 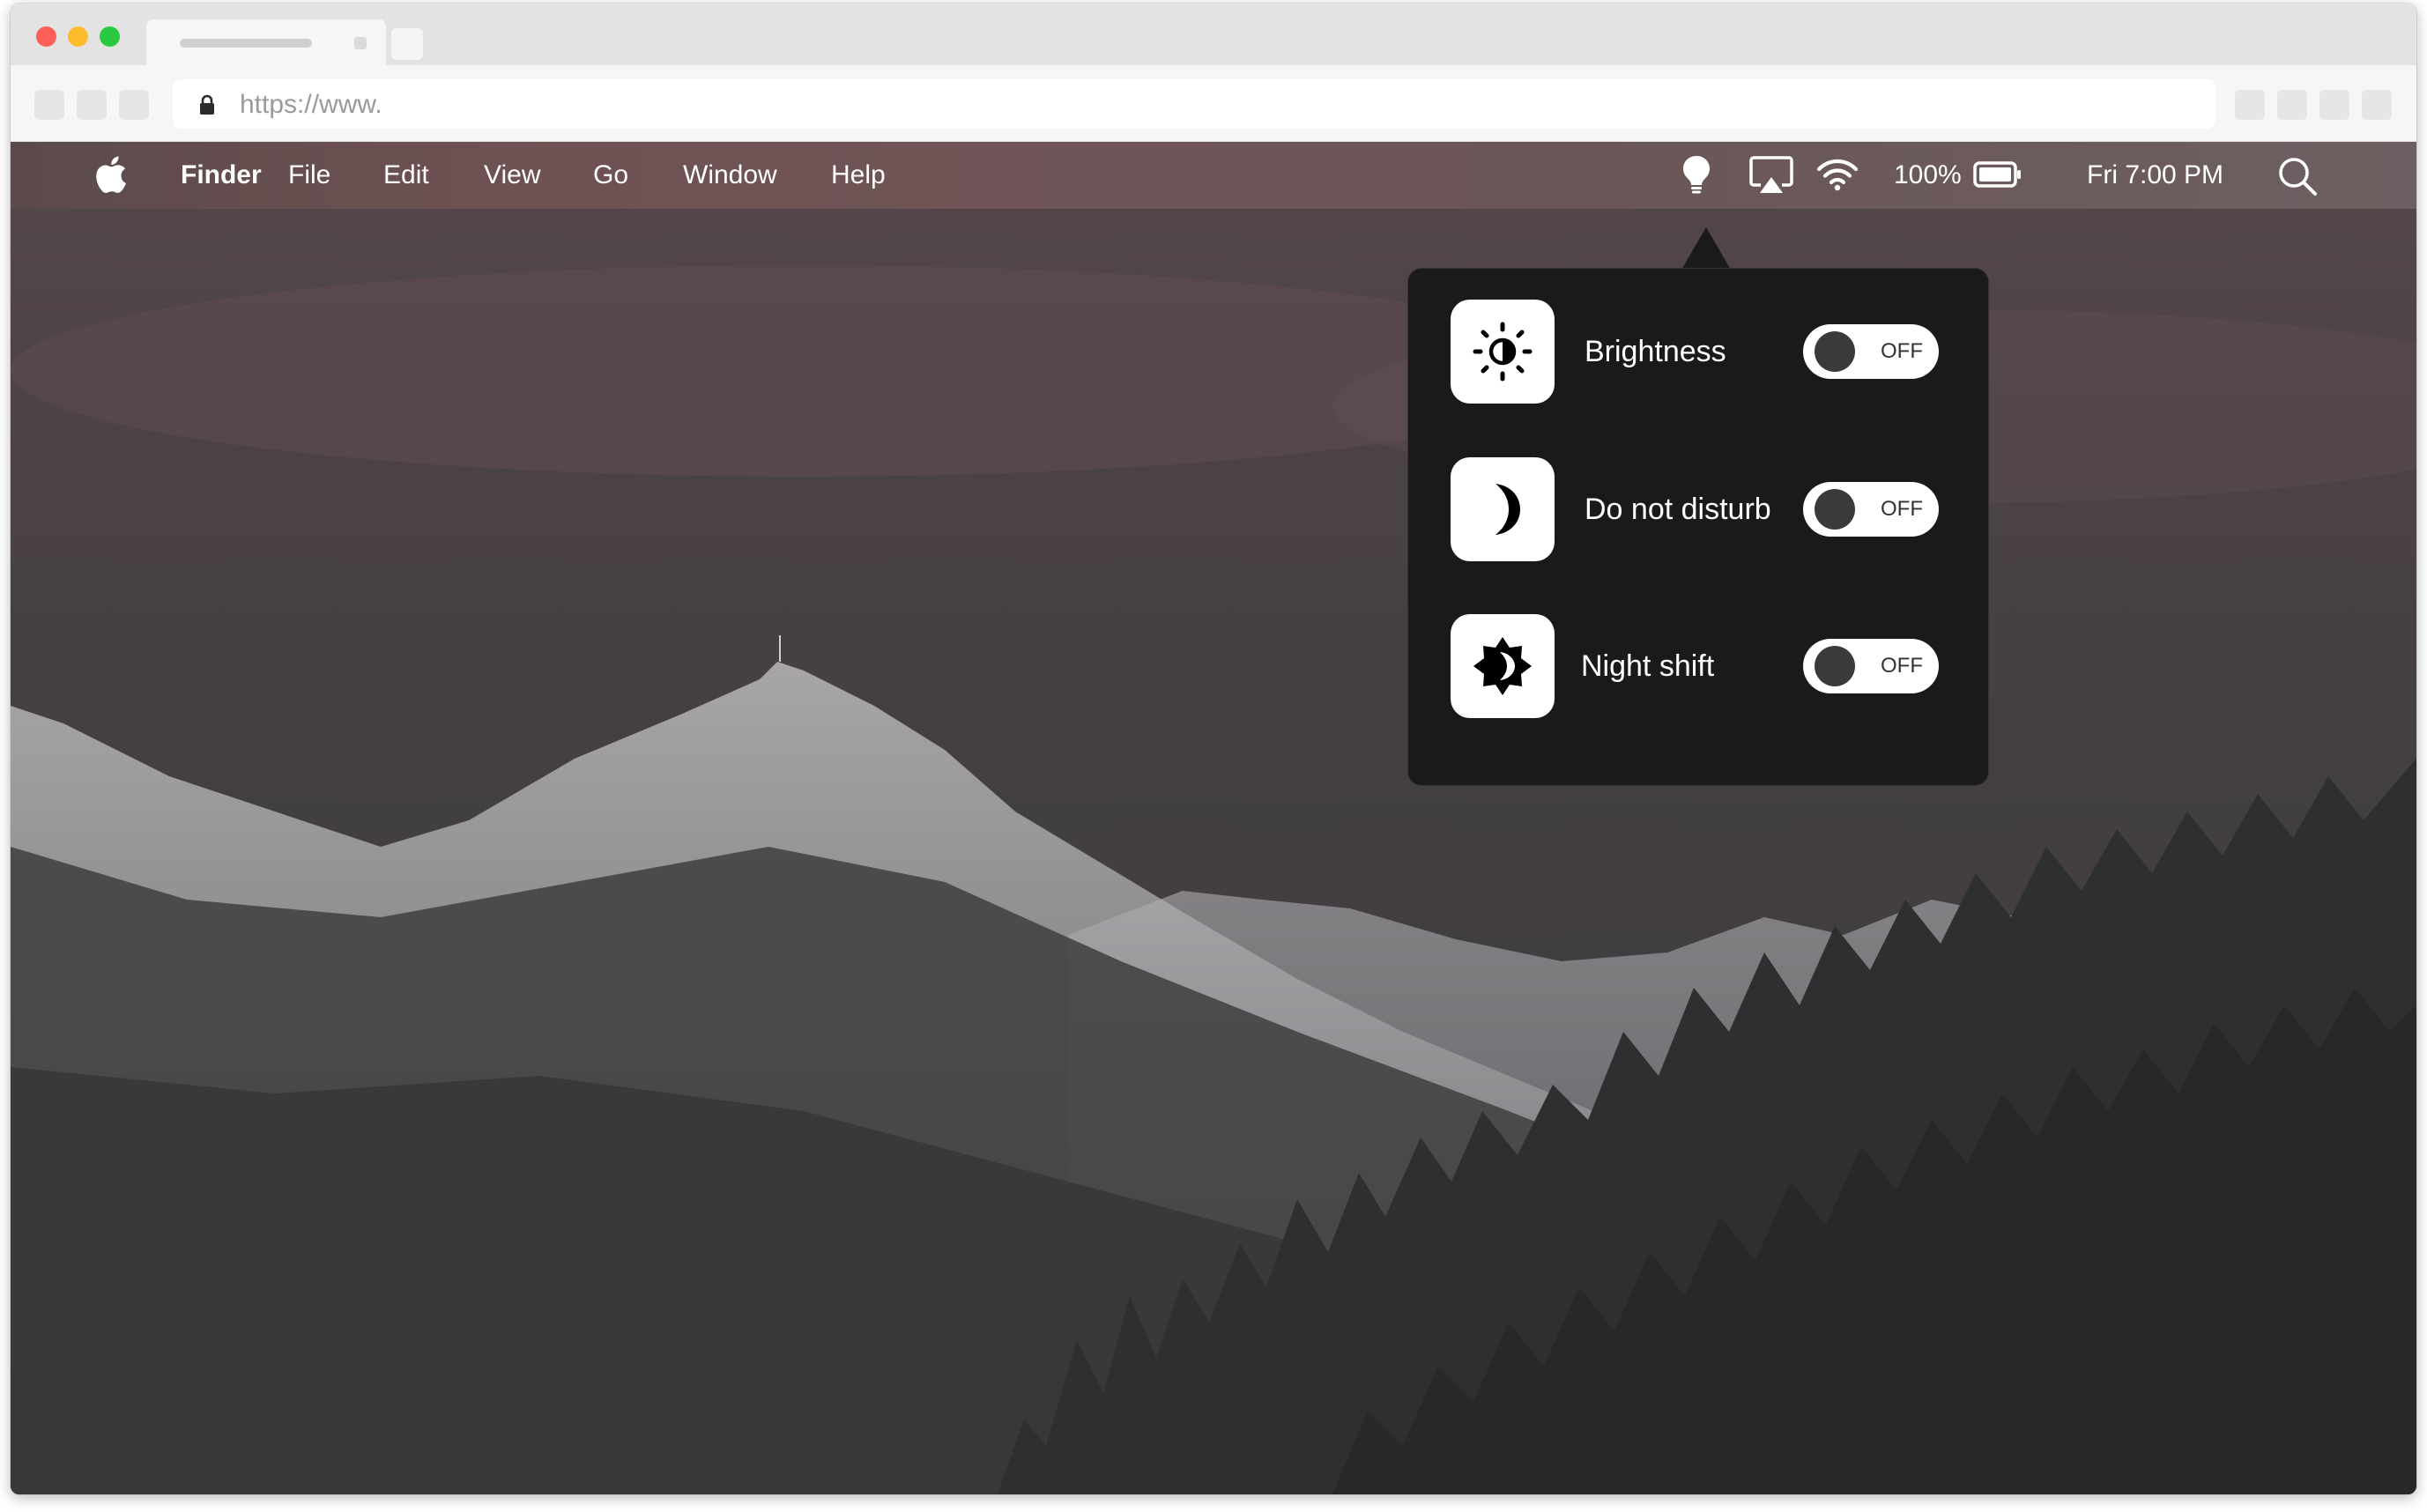 What do you see at coordinates (858, 175) in the screenshot?
I see `menu-help: Help` at bounding box center [858, 175].